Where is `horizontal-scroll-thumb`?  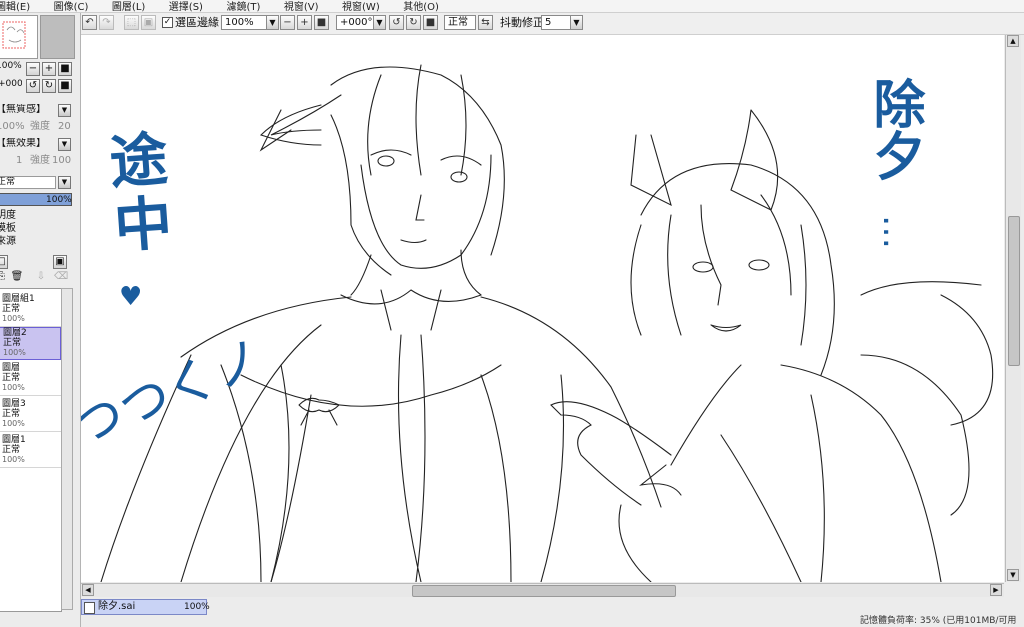
horizontal-scroll-thumb is located at coordinates (544, 591).